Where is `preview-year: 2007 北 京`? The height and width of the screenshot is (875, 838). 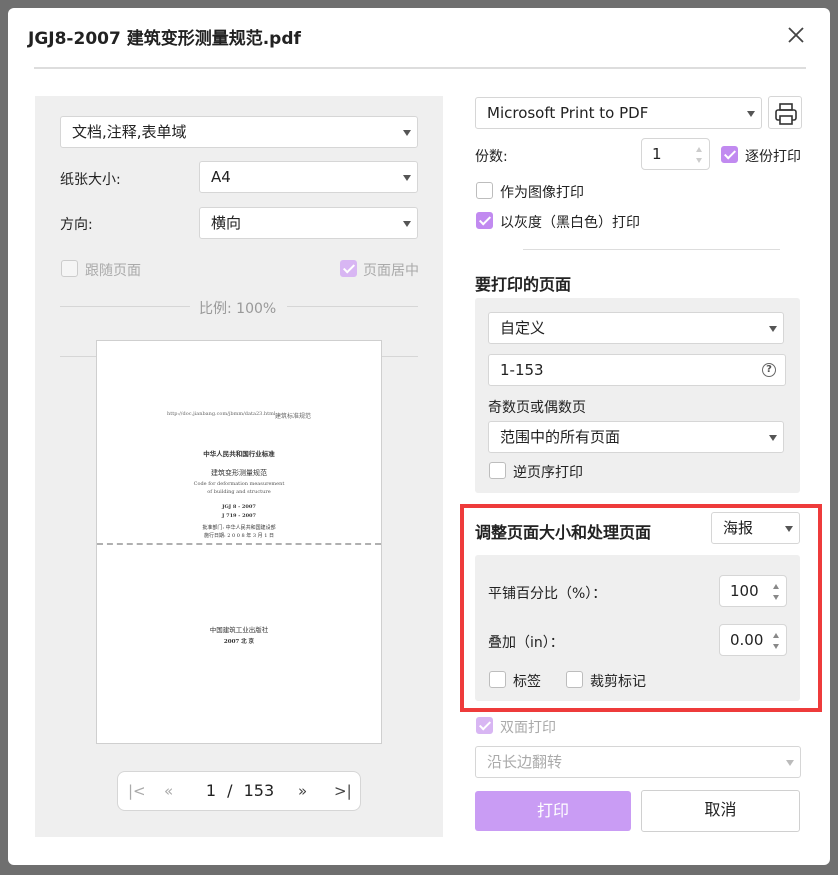
preview-year: 2007 北 京 is located at coordinates (239, 642).